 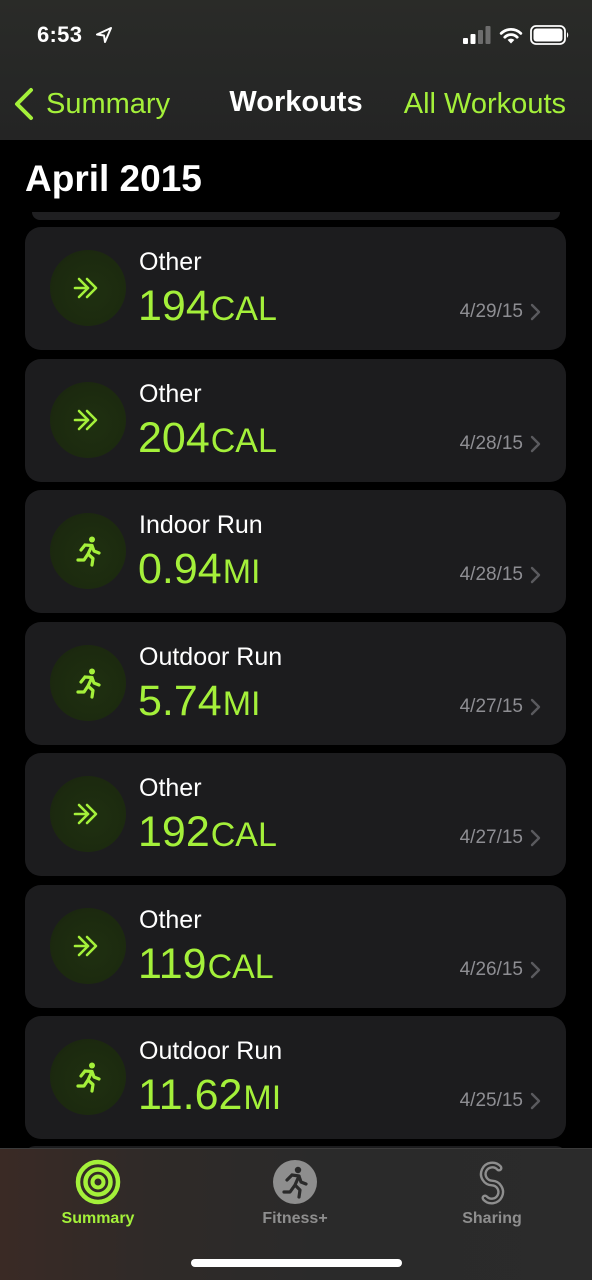 I want to click on workout-row: Other 204 CAL 4/28/15, so click(x=295, y=420).